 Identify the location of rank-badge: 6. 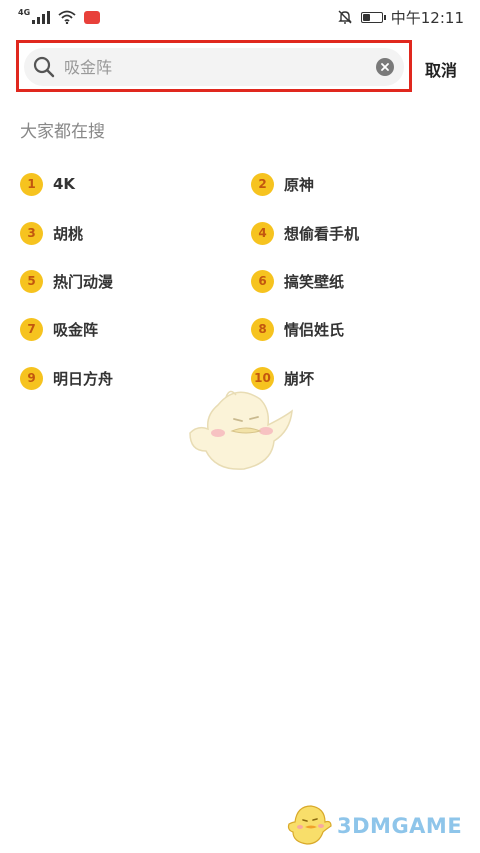
(262, 281).